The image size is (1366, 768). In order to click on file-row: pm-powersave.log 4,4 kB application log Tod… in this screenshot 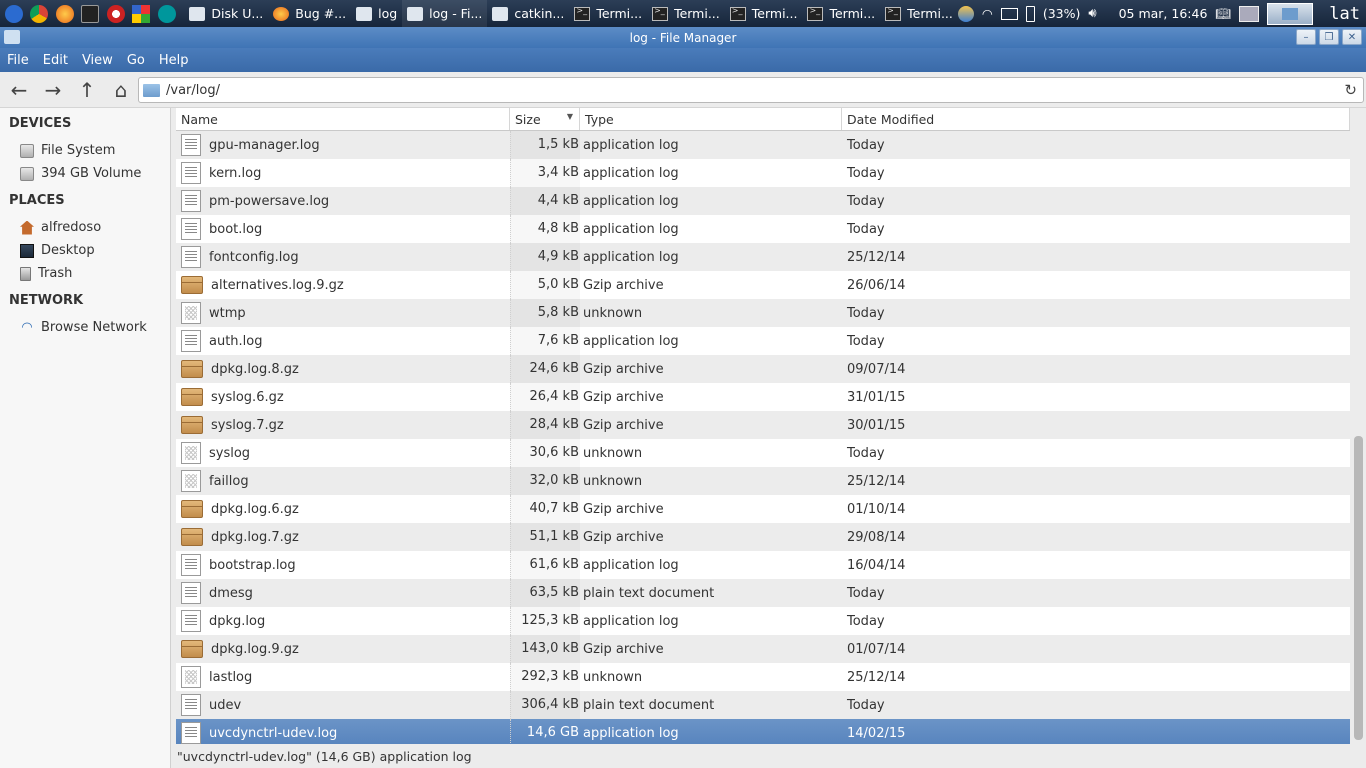, I will do `click(763, 201)`.